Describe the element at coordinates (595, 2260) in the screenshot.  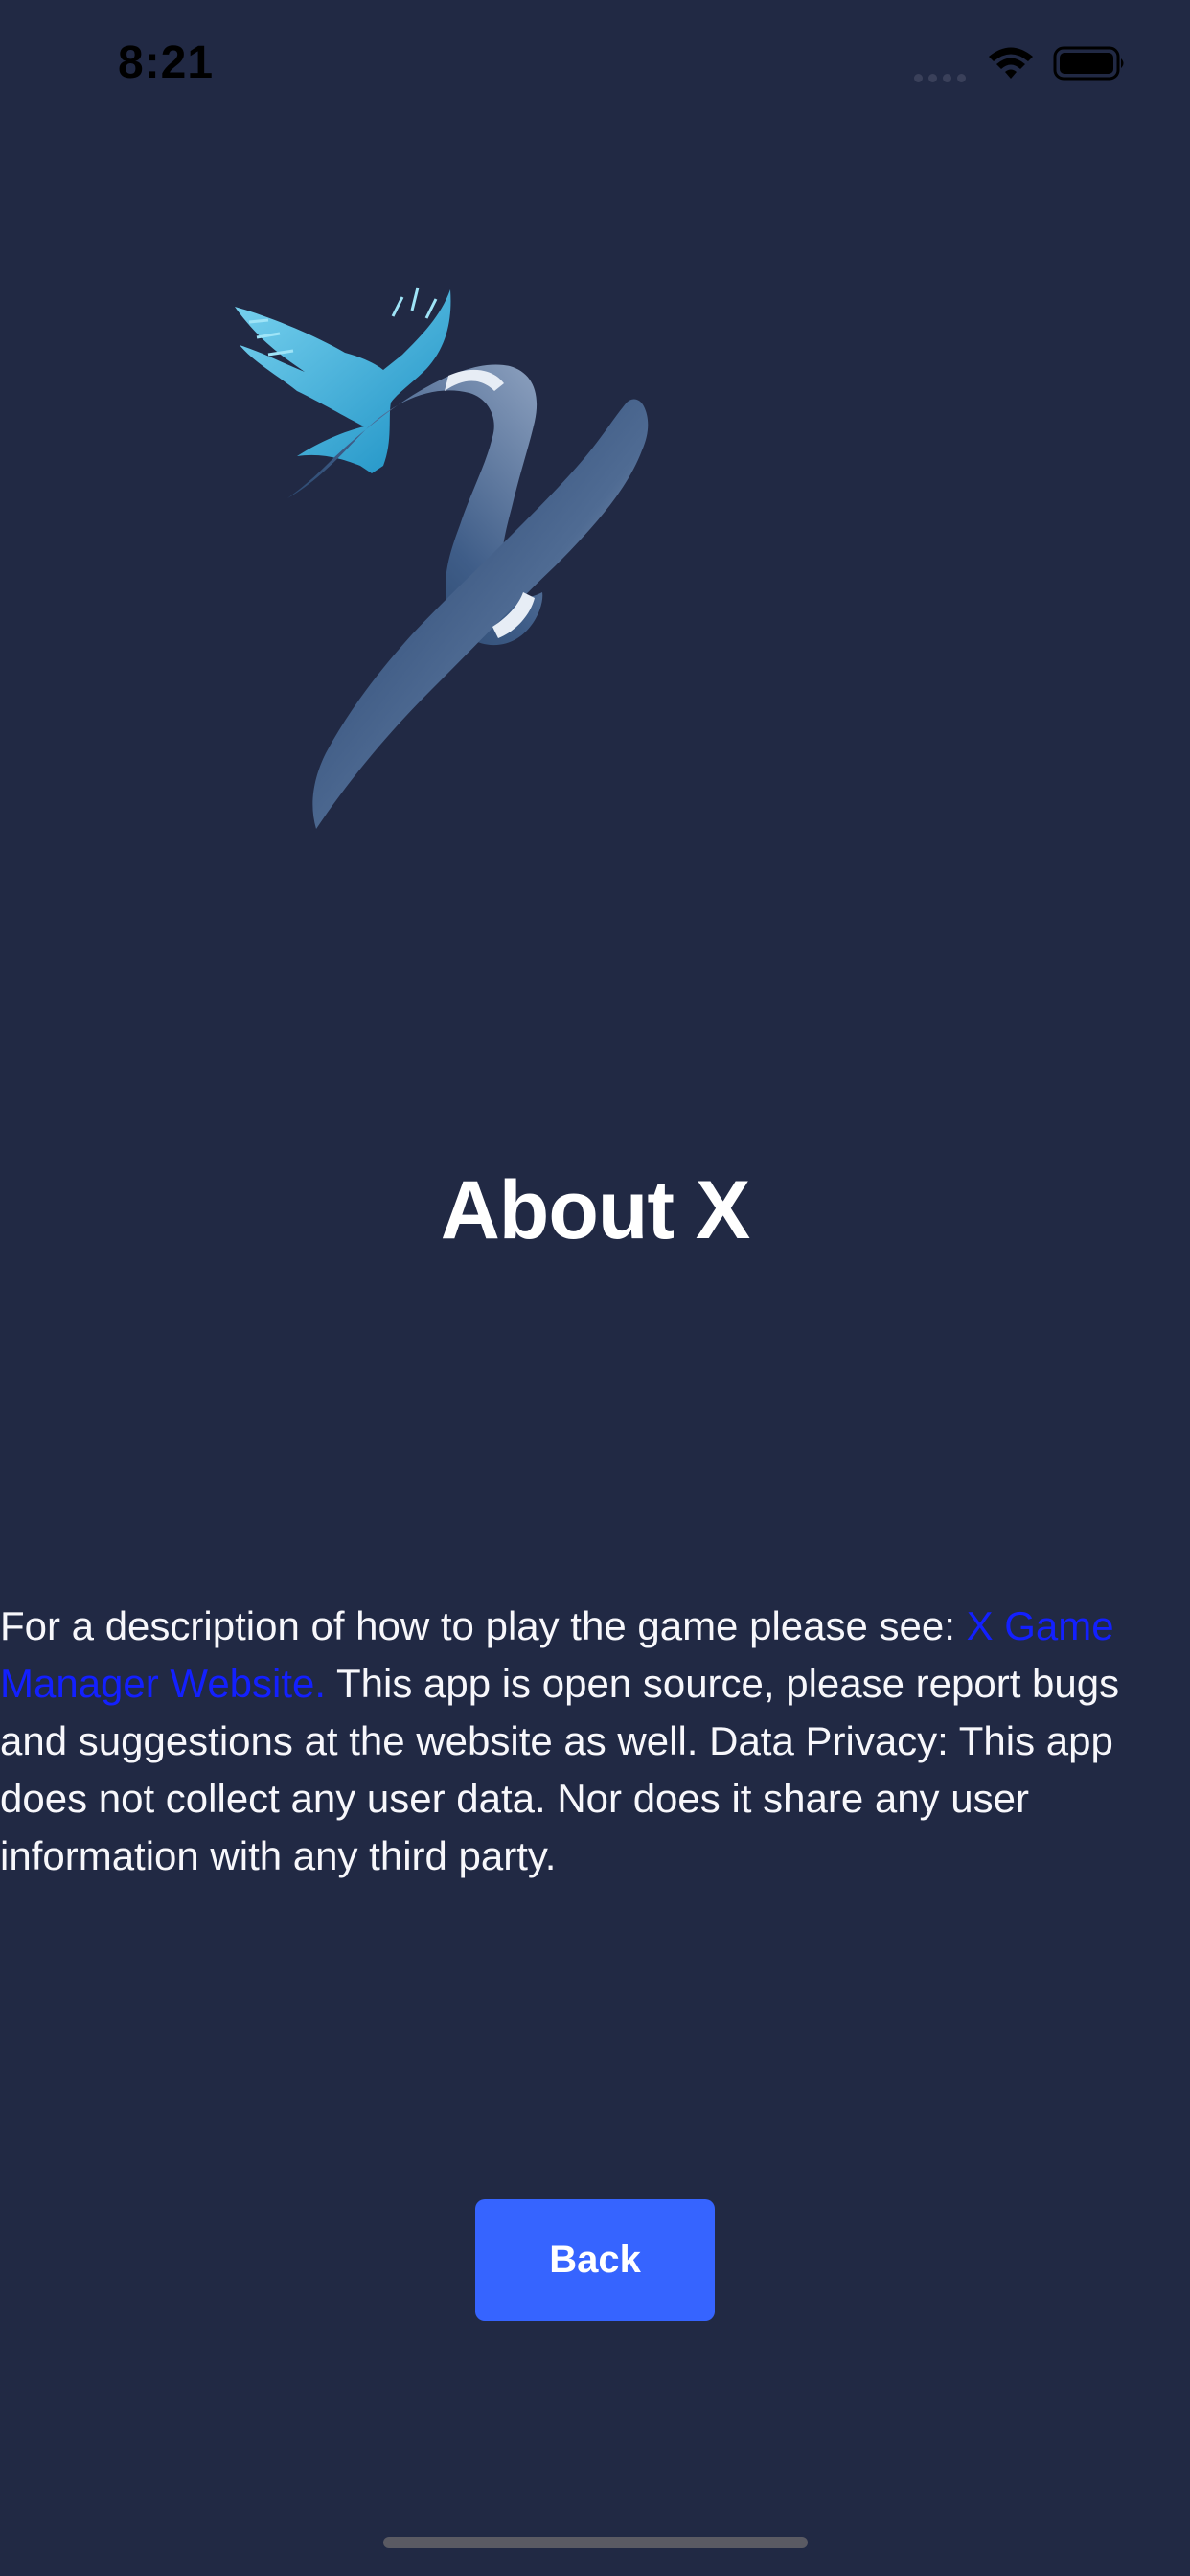
I see `back-button: Back` at that location.